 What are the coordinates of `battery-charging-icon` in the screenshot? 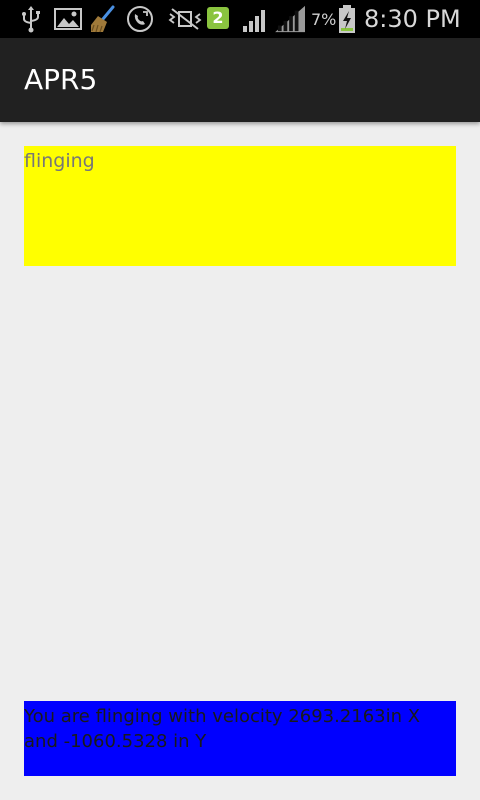 It's located at (347, 19).